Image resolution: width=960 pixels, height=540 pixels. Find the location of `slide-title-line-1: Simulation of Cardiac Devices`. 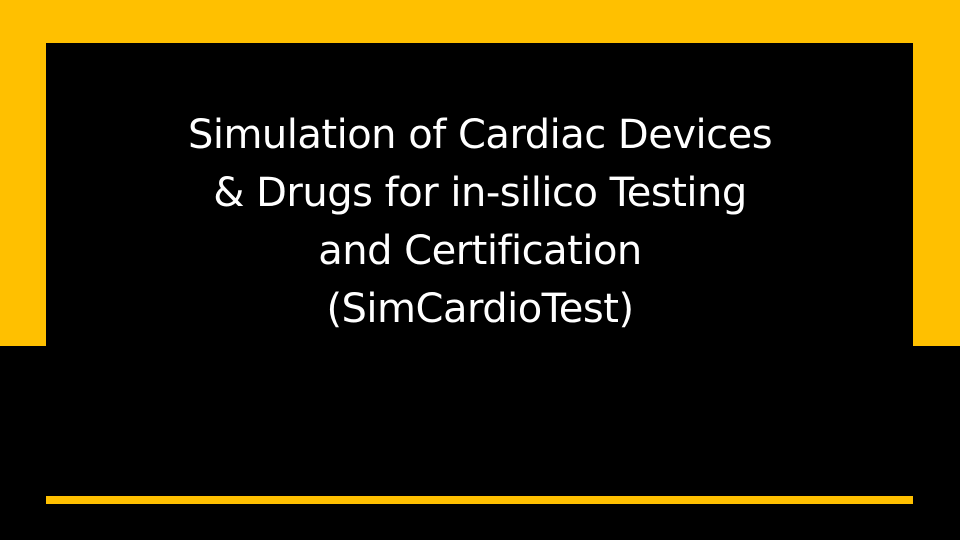

slide-title-line-1: Simulation of Cardiac Devices is located at coordinates (480, 135).